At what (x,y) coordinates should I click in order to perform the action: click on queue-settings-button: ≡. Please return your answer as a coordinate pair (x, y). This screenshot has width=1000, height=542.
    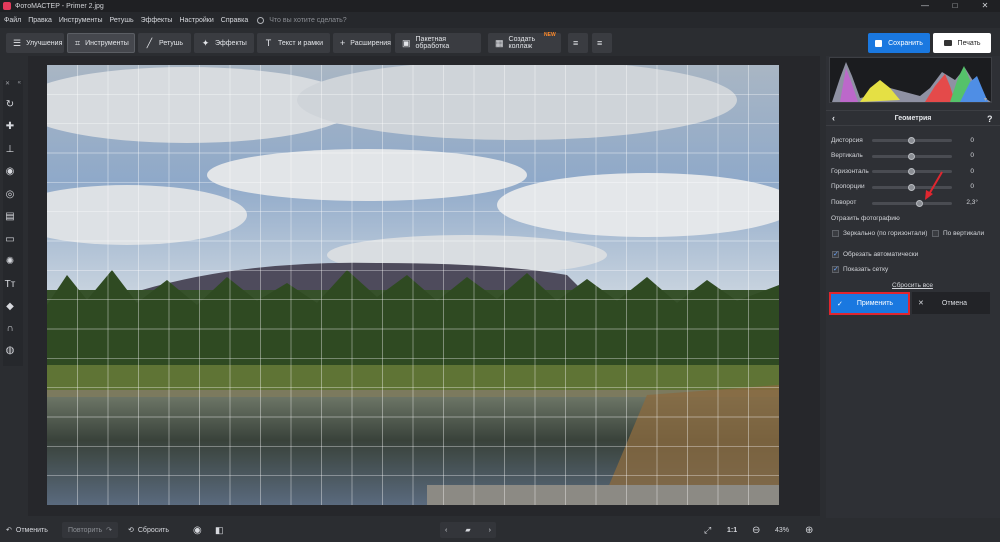
    Looking at the image, I should click on (602, 43).